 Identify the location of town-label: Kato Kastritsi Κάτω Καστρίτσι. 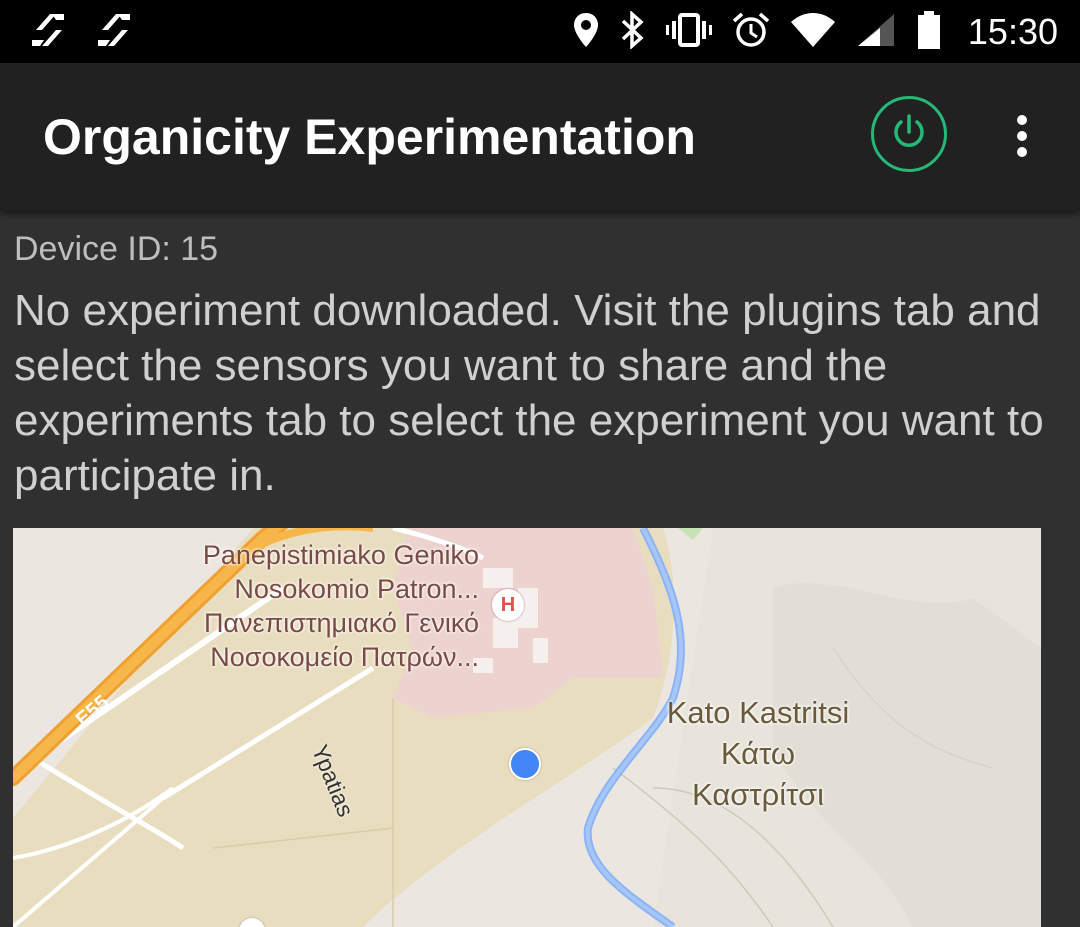
(758, 753).